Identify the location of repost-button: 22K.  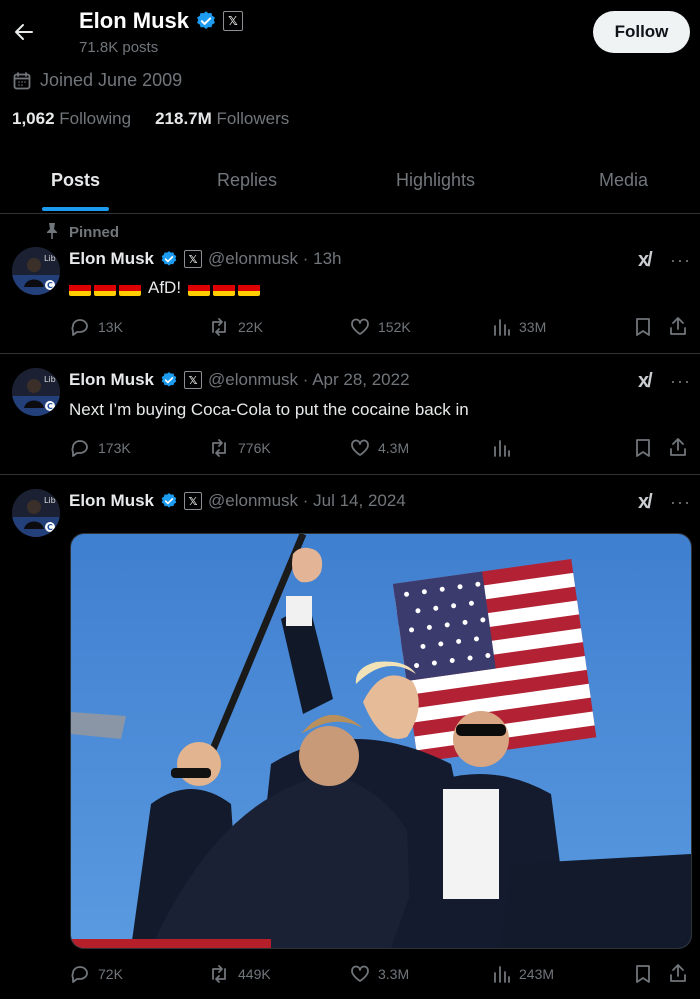
(235, 327).